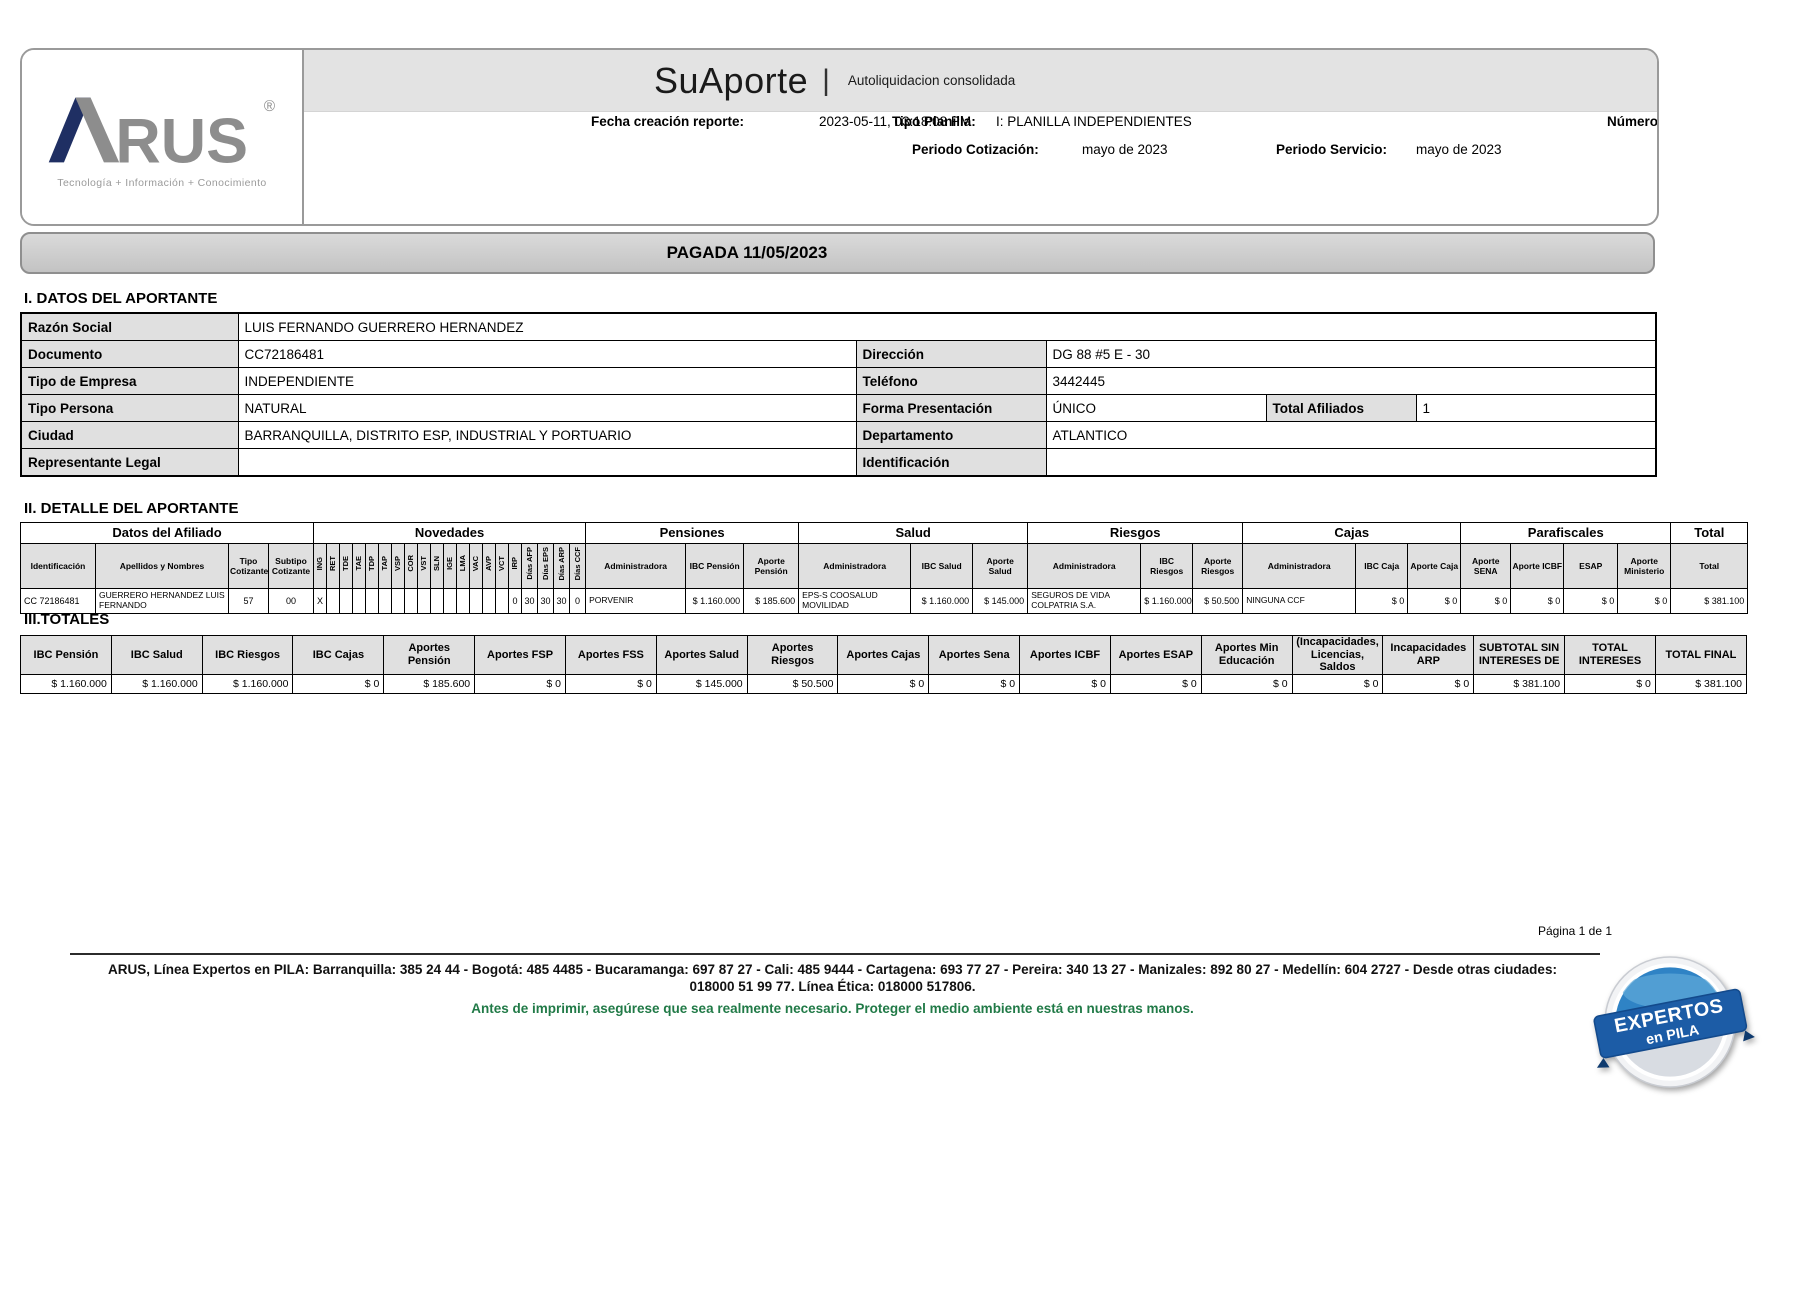 The image size is (1800, 1302). What do you see at coordinates (1155, 683) in the screenshot?
I see `tot-aportes-esap: $ 0` at bounding box center [1155, 683].